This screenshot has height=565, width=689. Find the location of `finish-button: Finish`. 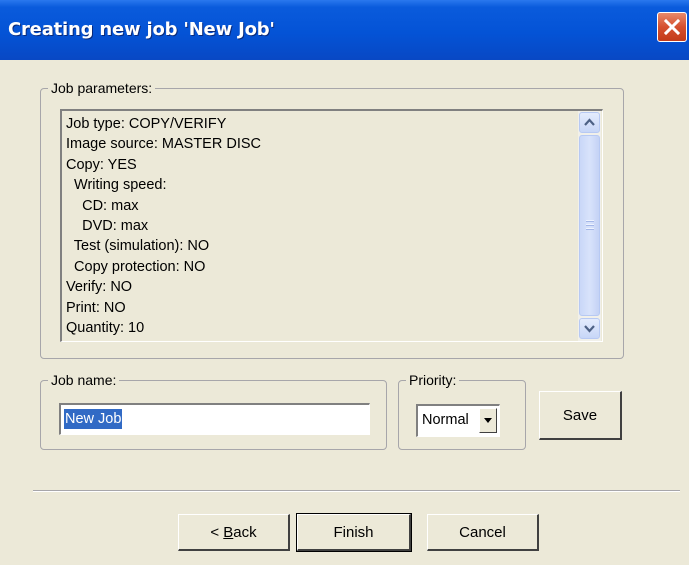

finish-button: Finish is located at coordinates (354, 532).